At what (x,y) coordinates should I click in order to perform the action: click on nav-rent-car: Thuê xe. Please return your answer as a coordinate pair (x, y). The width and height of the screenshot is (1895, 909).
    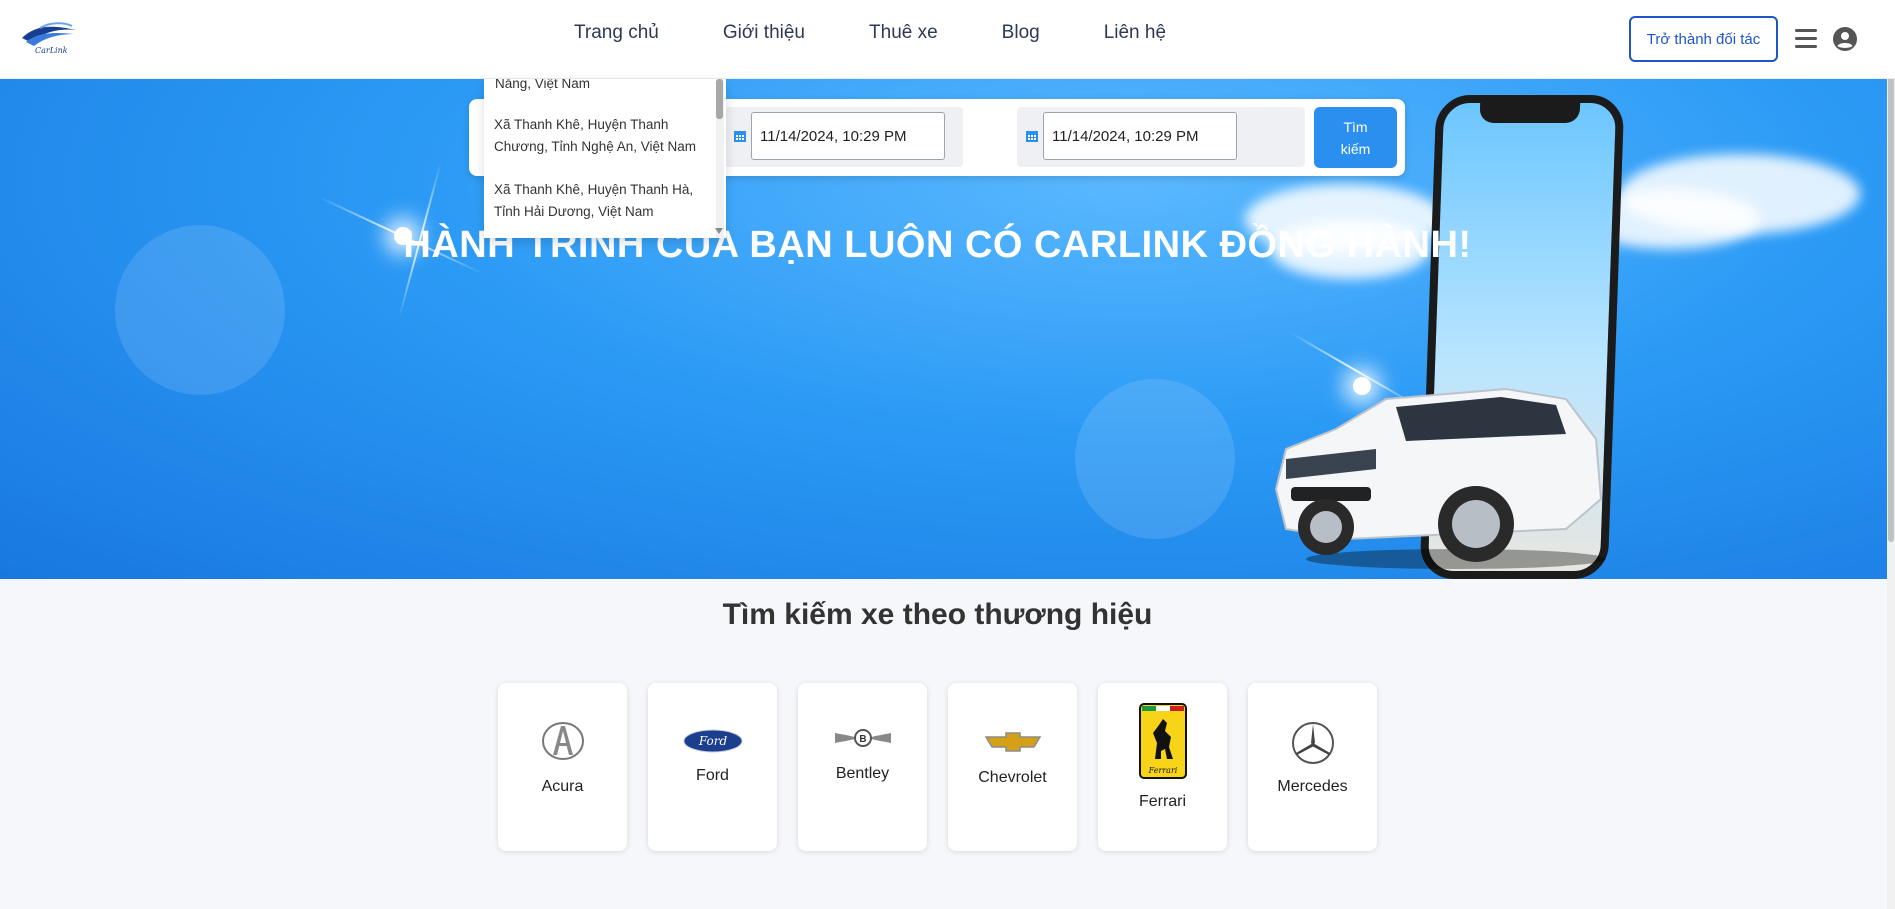
    Looking at the image, I should click on (903, 33).